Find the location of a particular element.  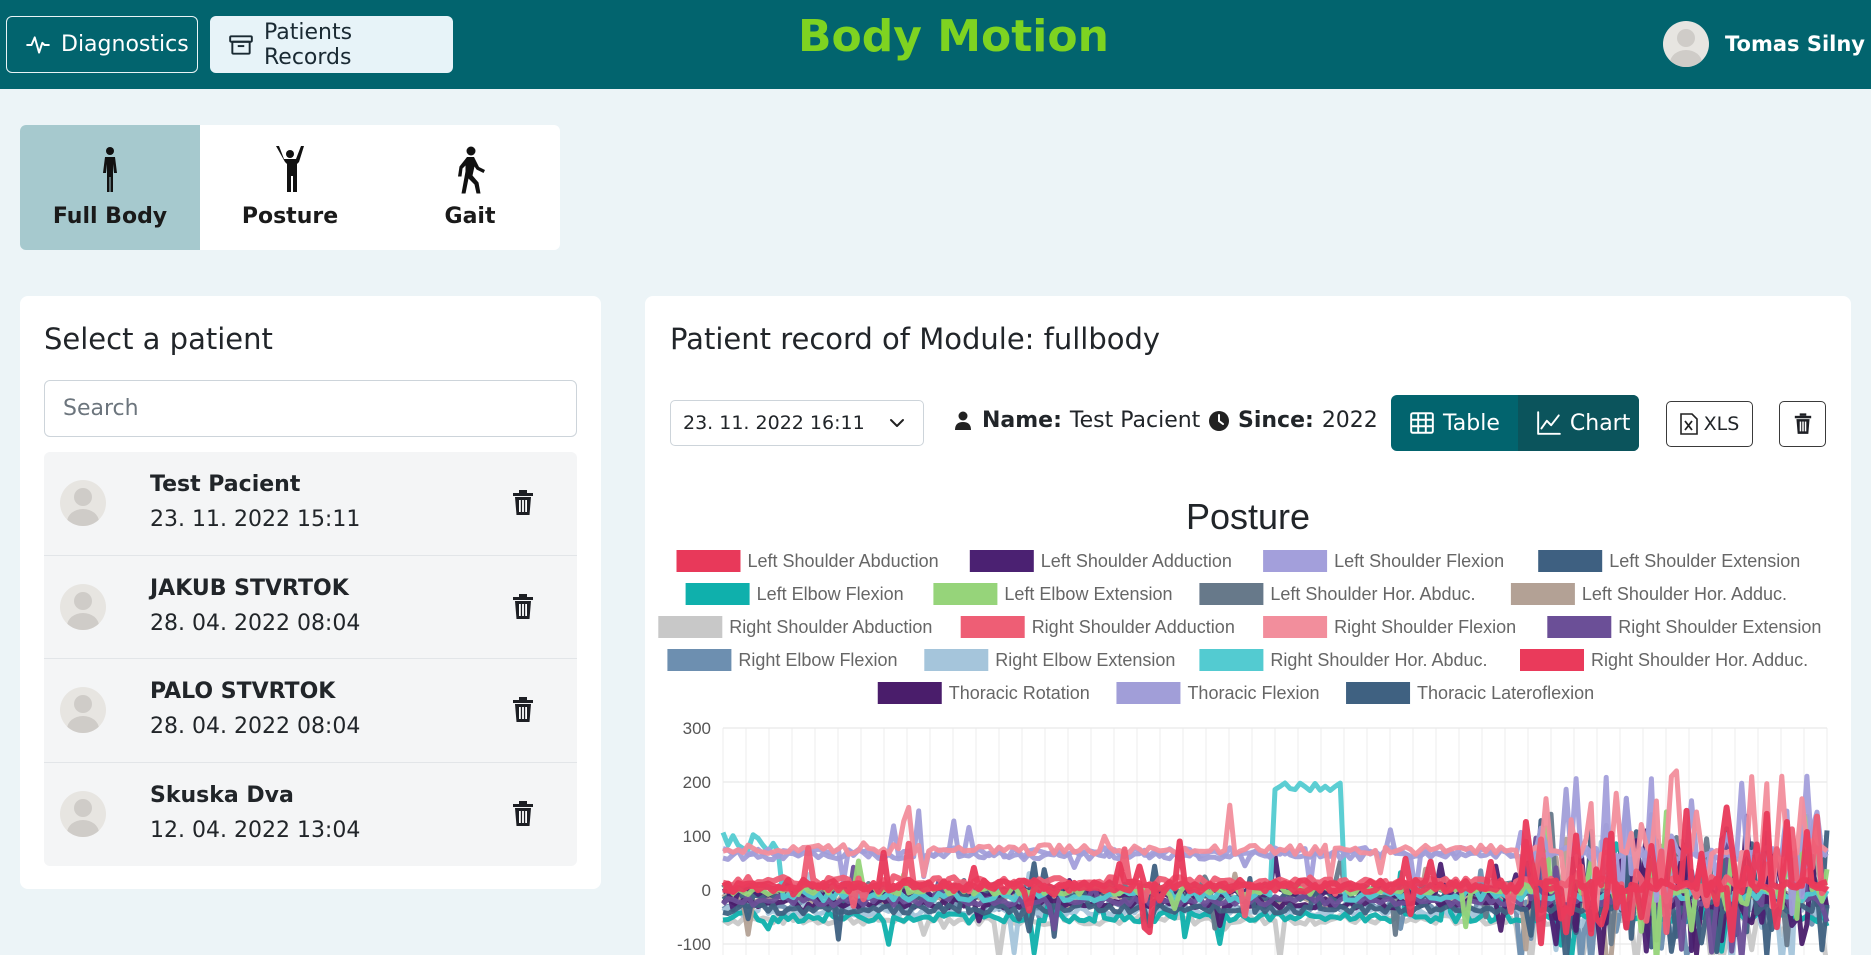

line-chart-icon is located at coordinates (1549, 423).